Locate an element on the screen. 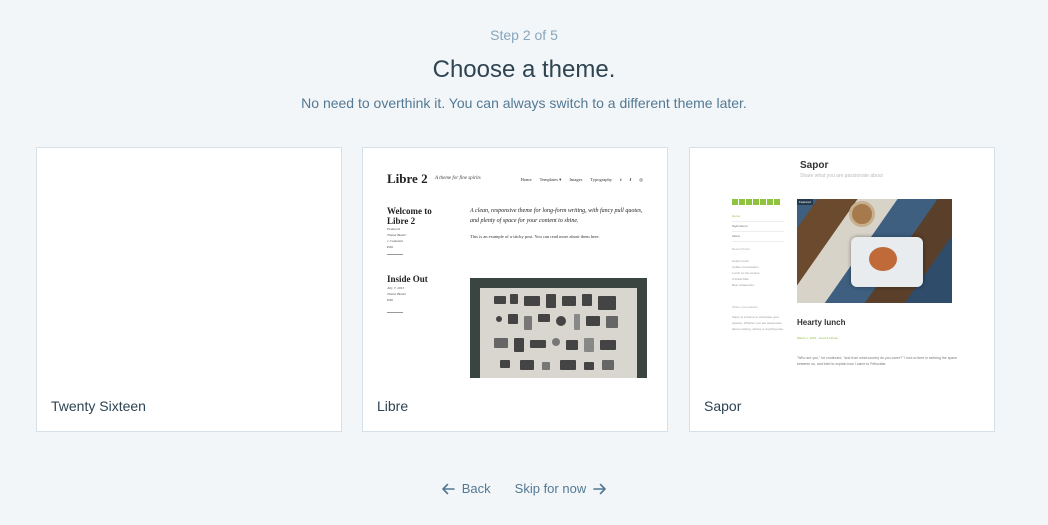  arrow-left-icon is located at coordinates (448, 488).